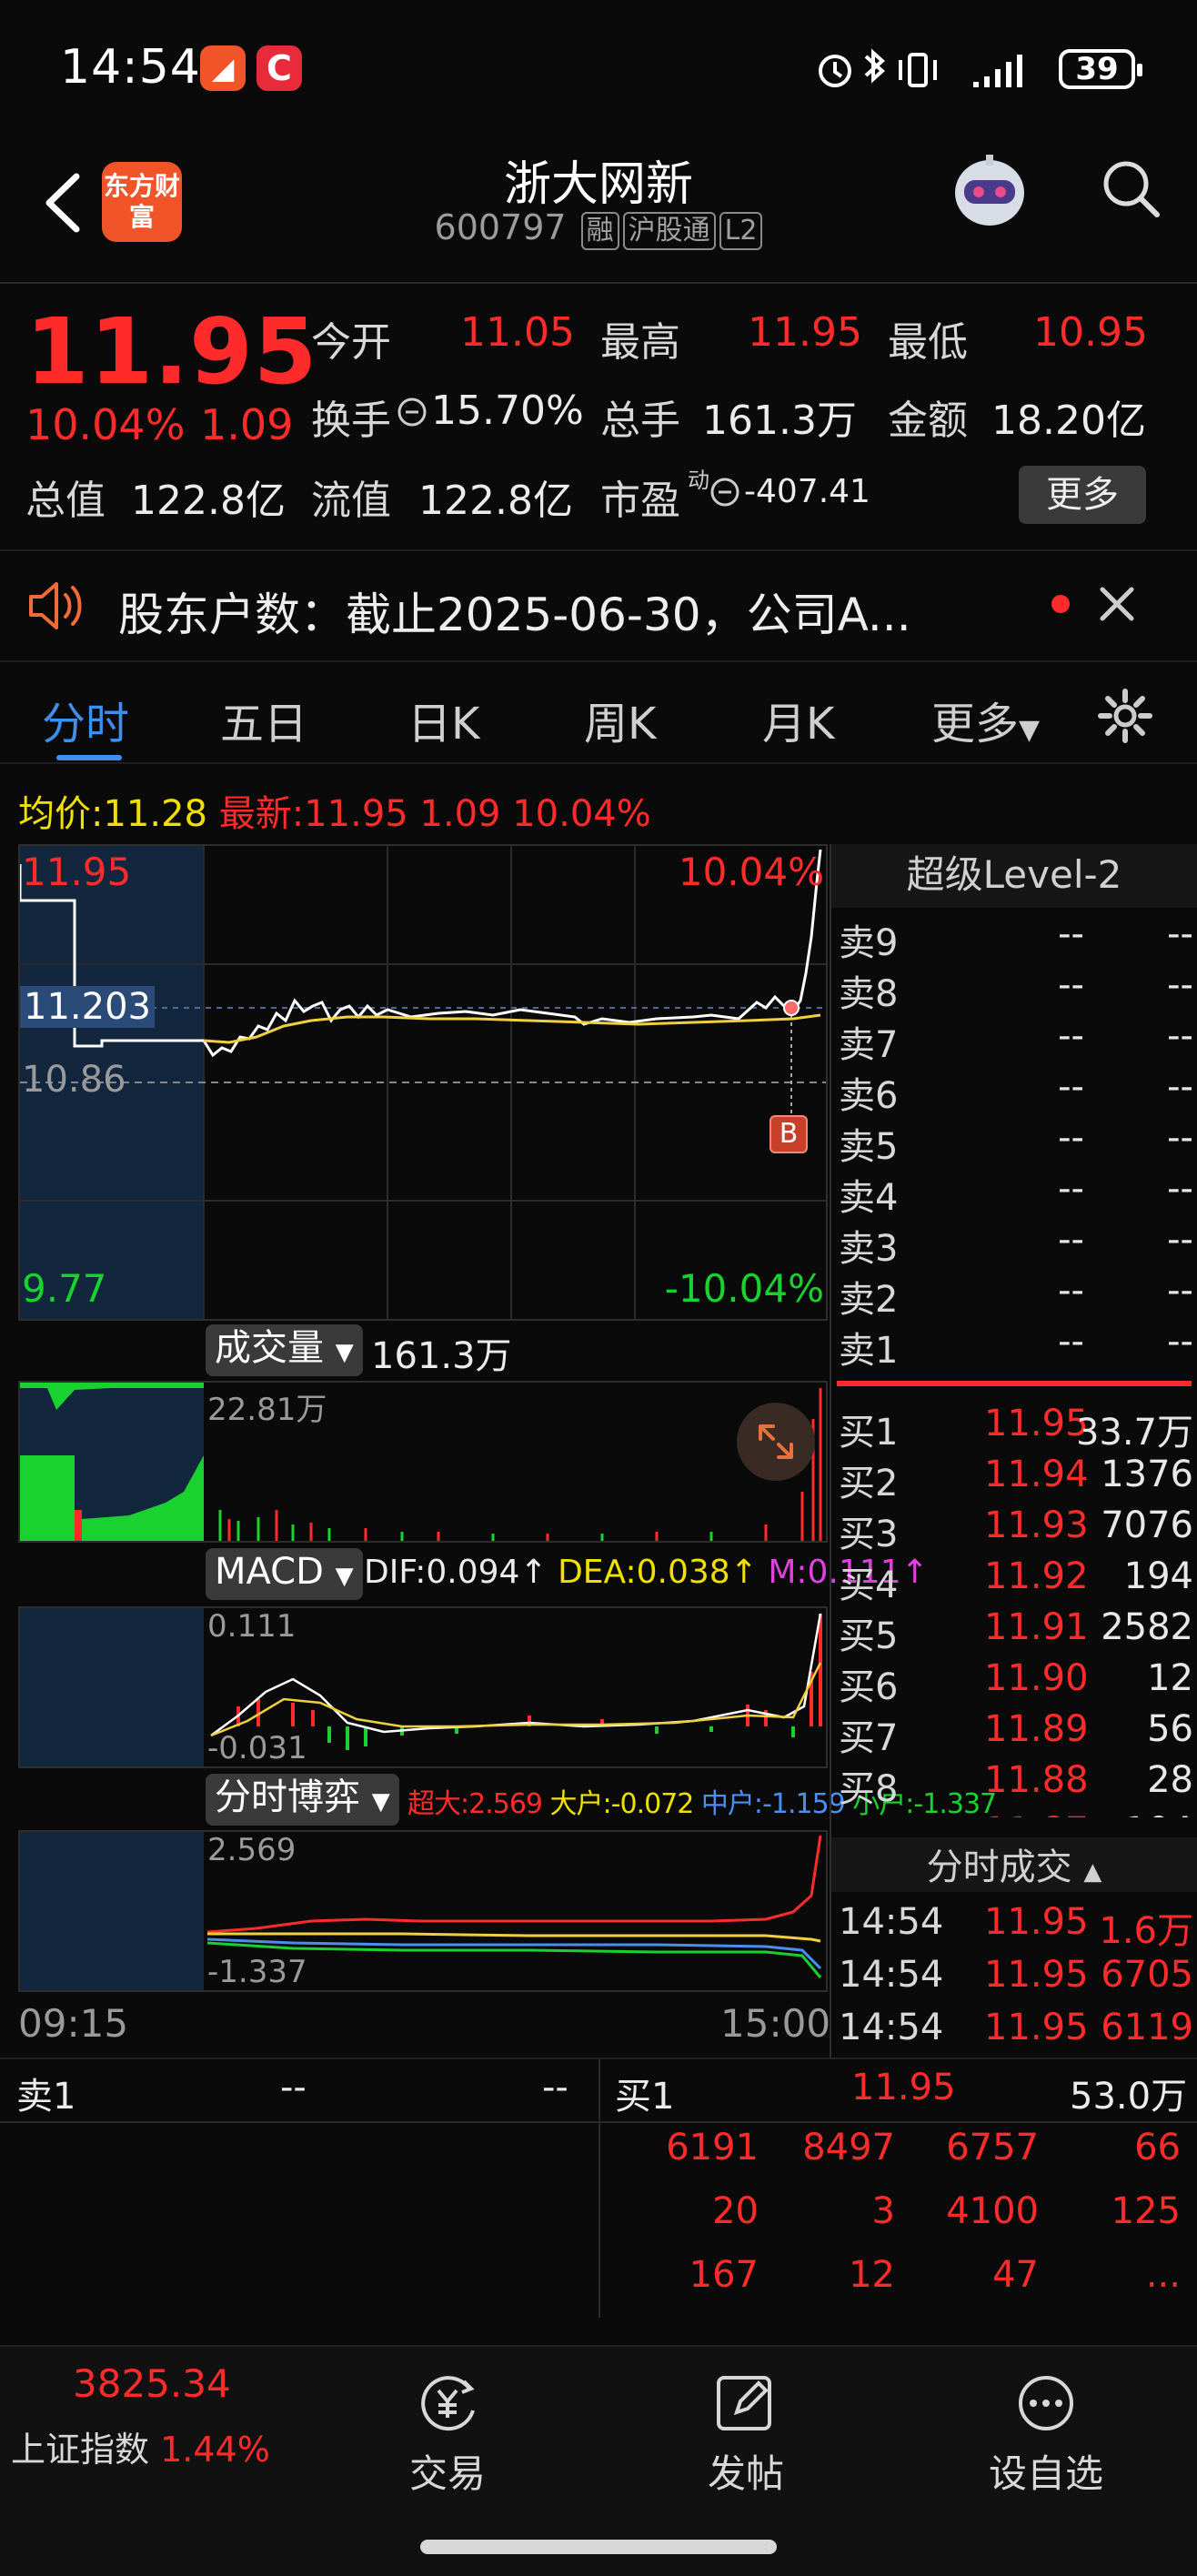 This screenshot has height=2576, width=1197. I want to click on buy-row: 买6 11.90 12, so click(1016, 1682).